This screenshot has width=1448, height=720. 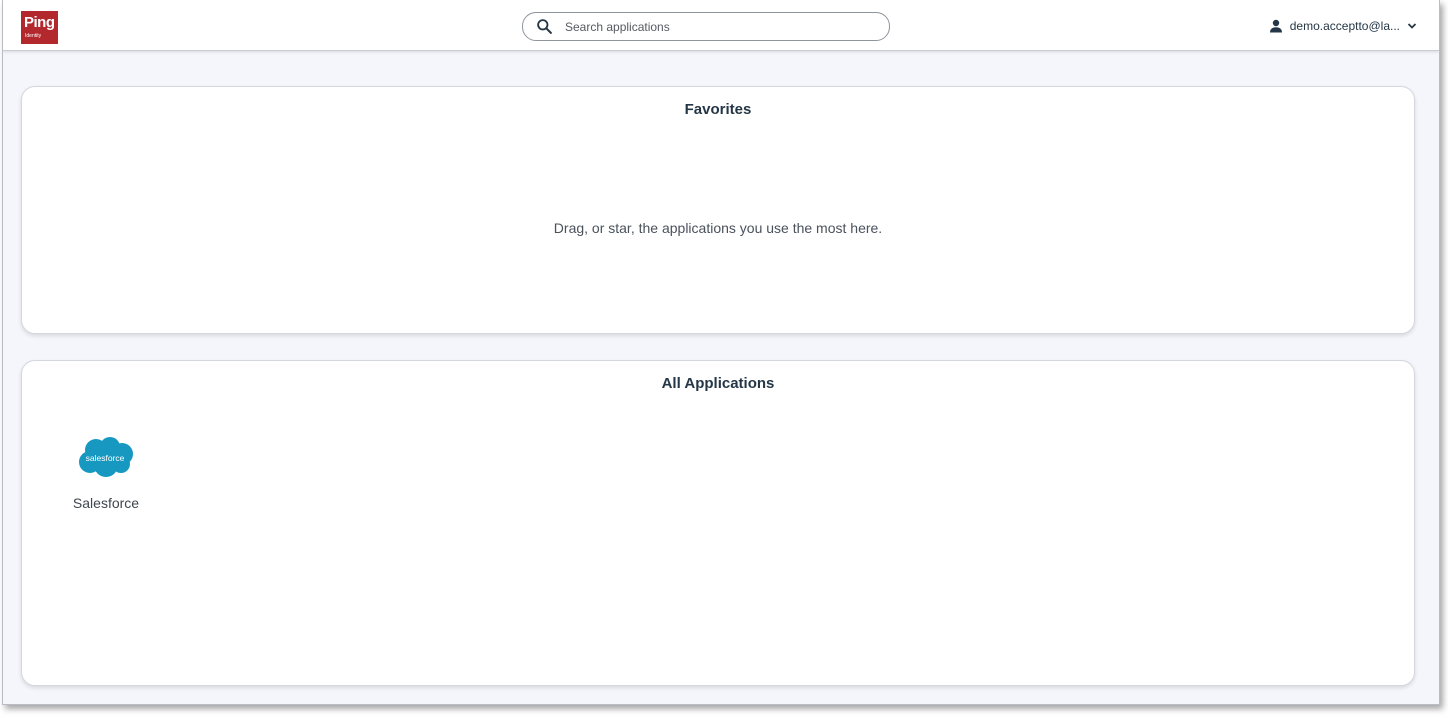 I want to click on search-box, so click(x=706, y=26).